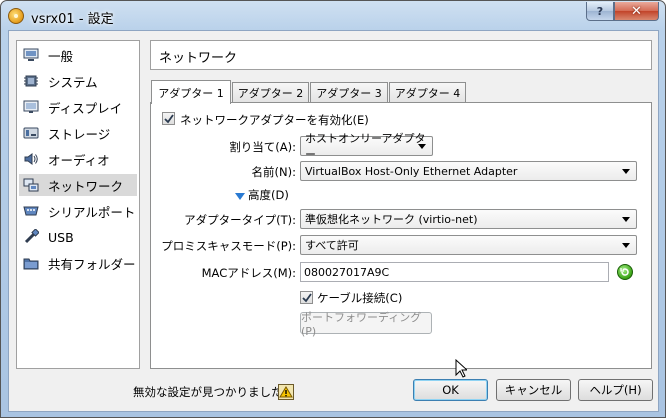  Describe the element at coordinates (85, 108) in the screenshot. I see `sidebar-item-label: ディスプレイ` at that location.